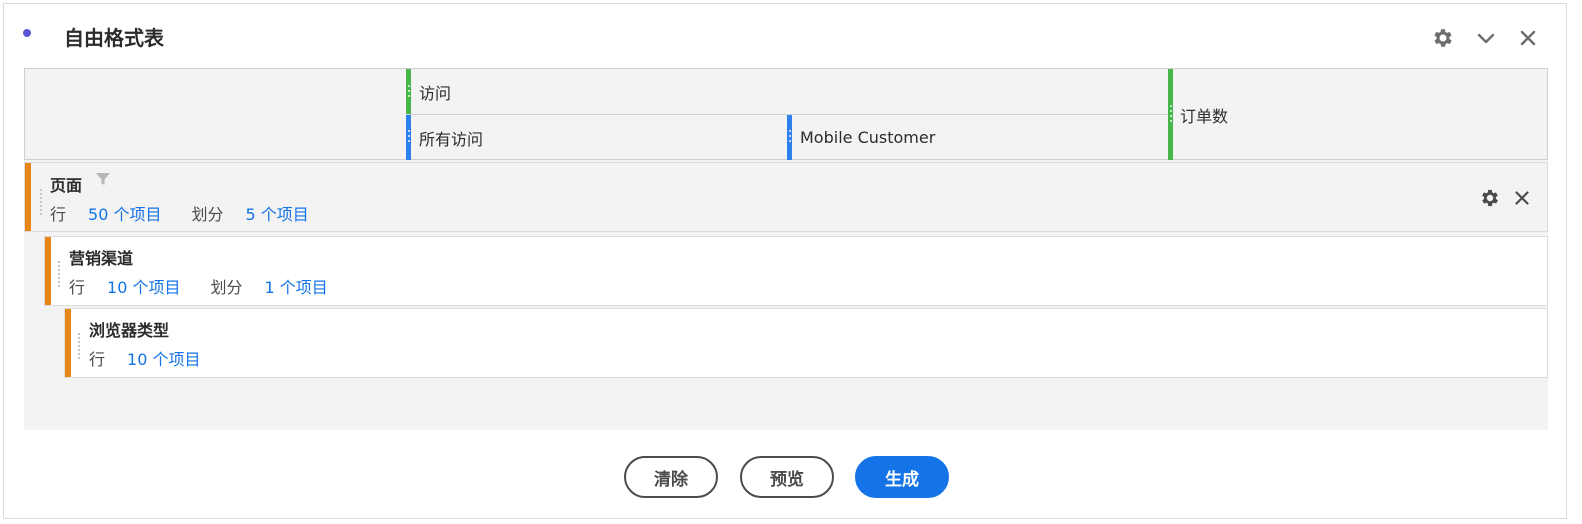  Describe the element at coordinates (124, 213) in the screenshot. I see `row-count-link: 50 个项目` at that location.